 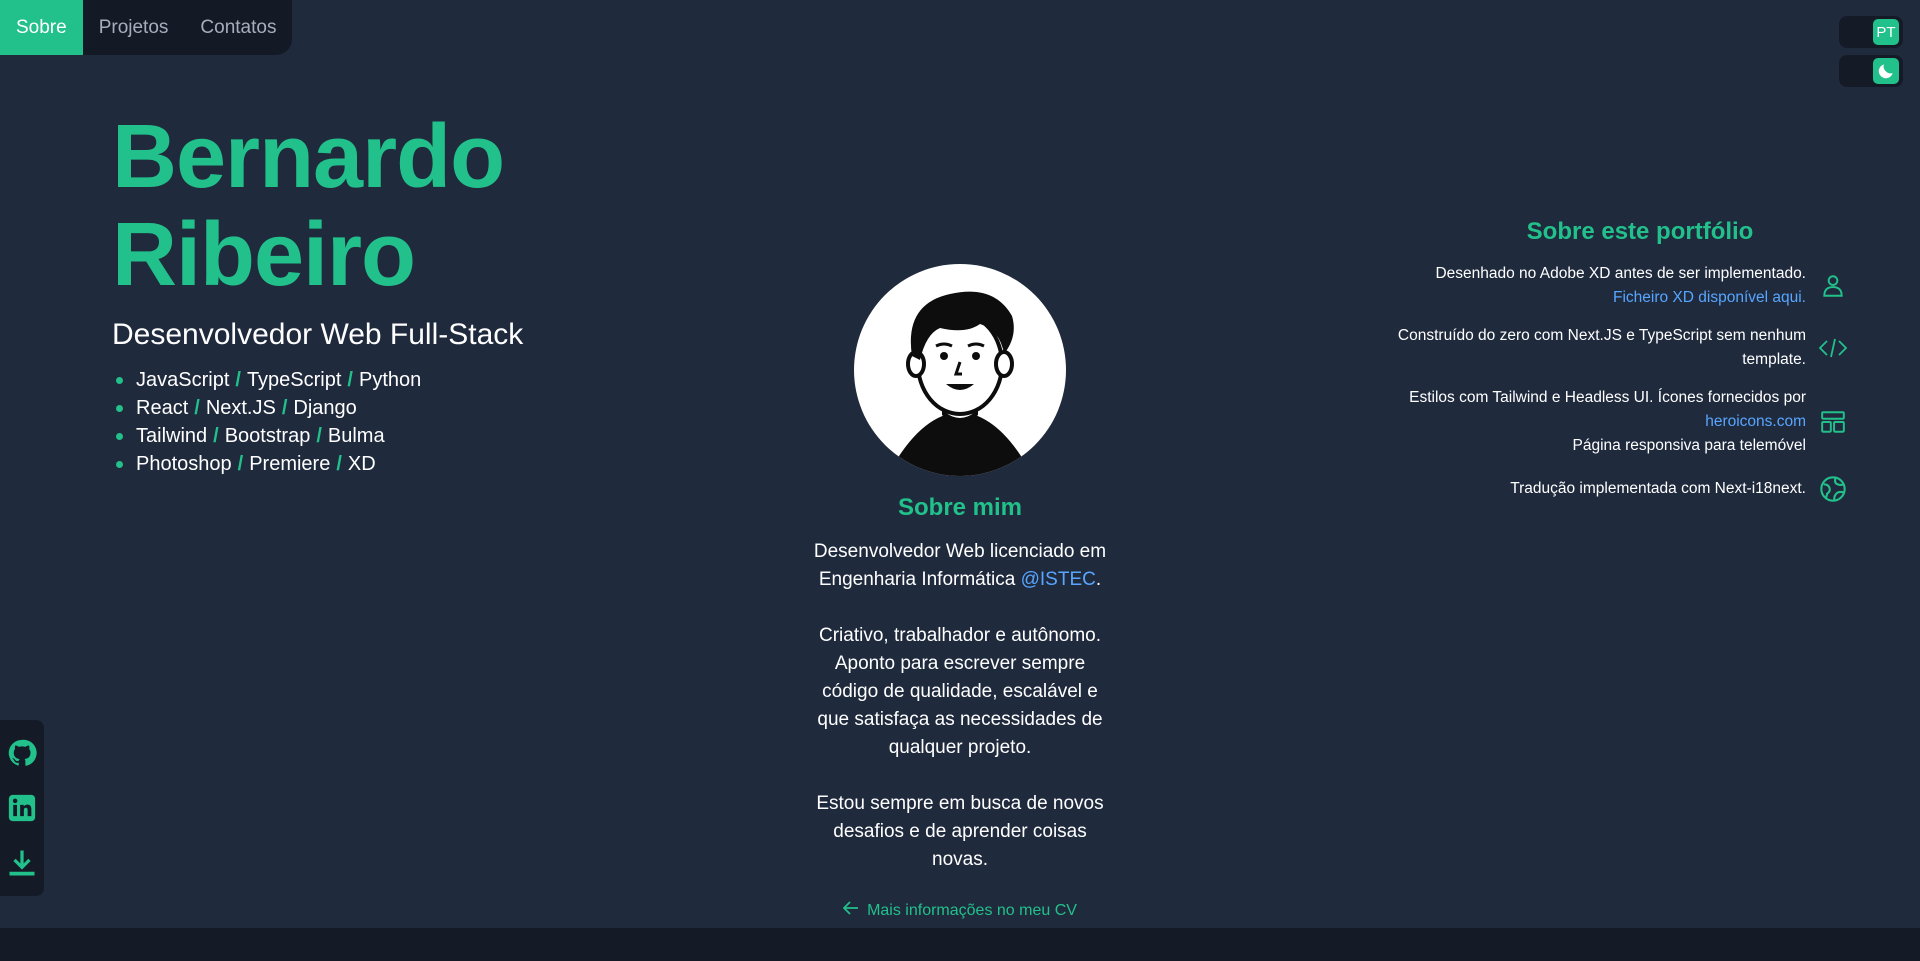 What do you see at coordinates (1833, 422) in the screenshot?
I see `layout-icon` at bounding box center [1833, 422].